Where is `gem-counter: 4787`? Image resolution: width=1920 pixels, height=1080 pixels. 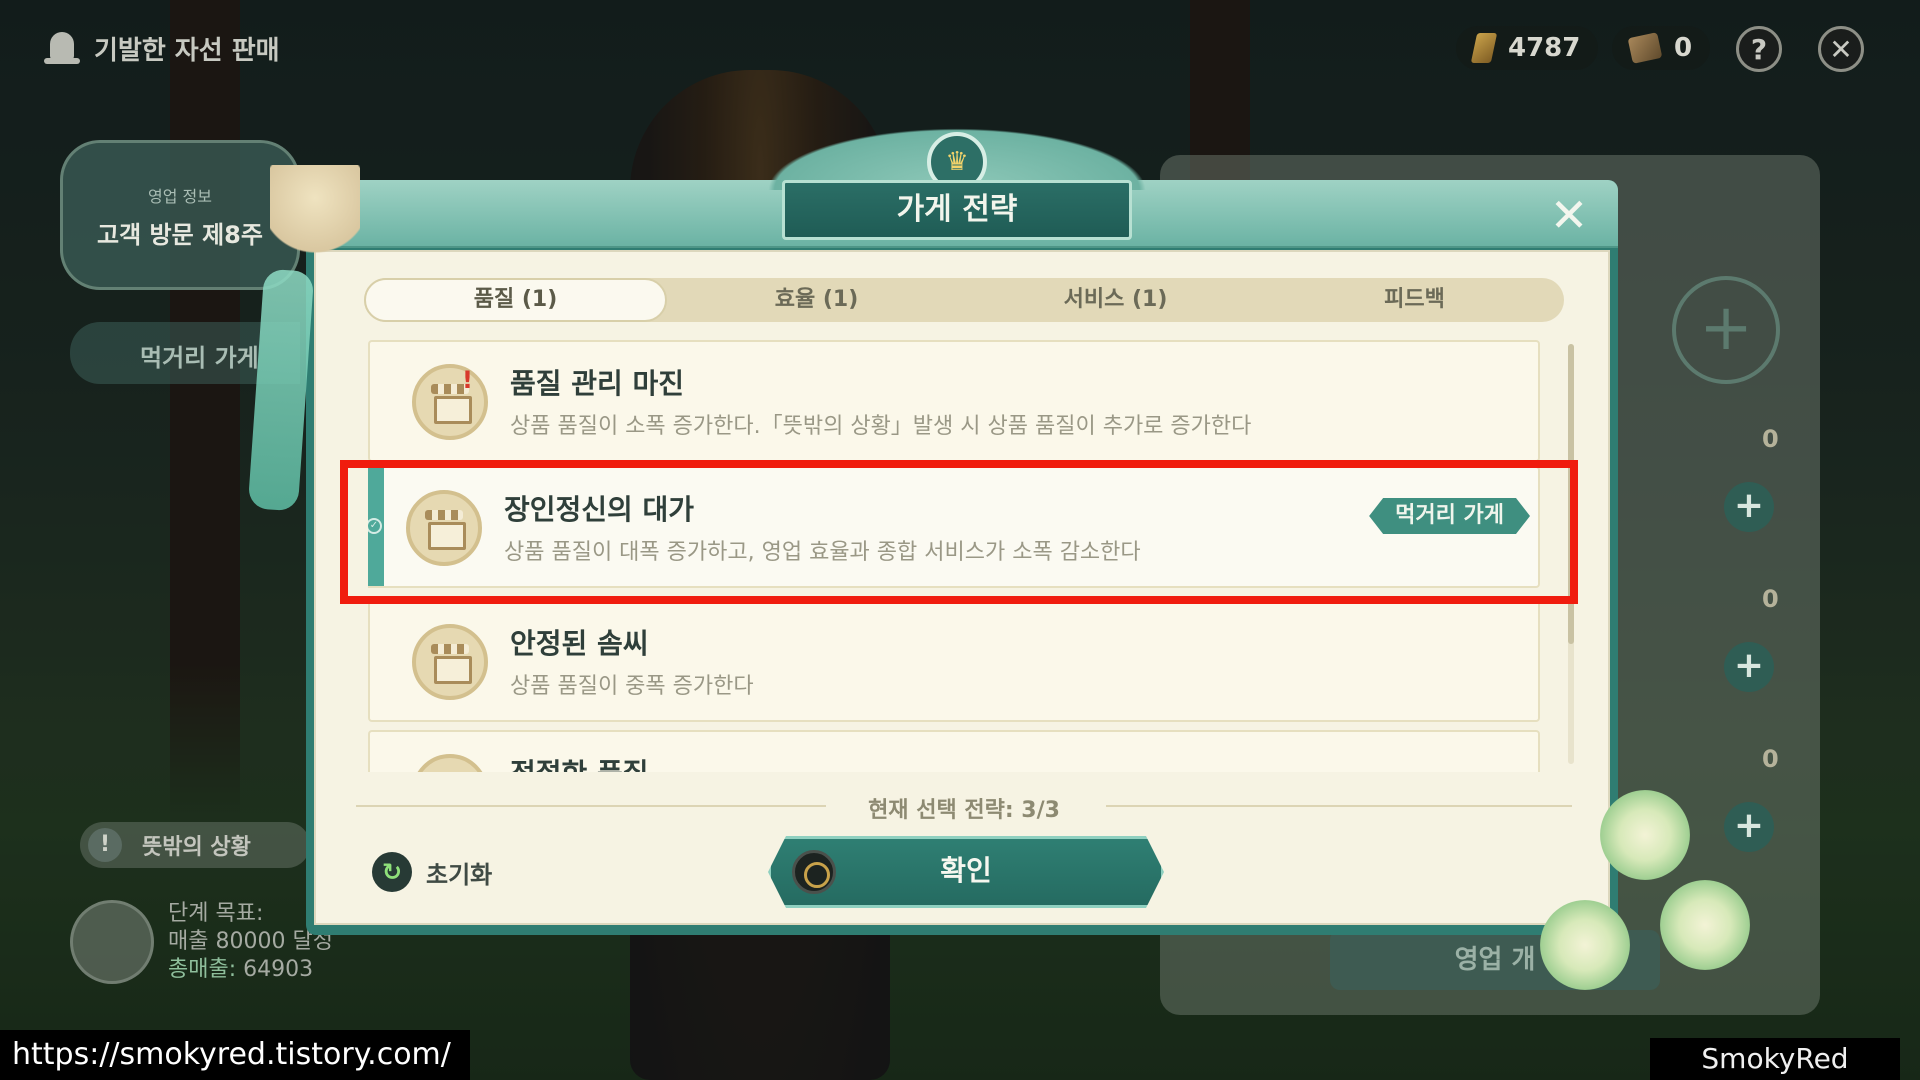 gem-counter: 4787 is located at coordinates (1527, 48).